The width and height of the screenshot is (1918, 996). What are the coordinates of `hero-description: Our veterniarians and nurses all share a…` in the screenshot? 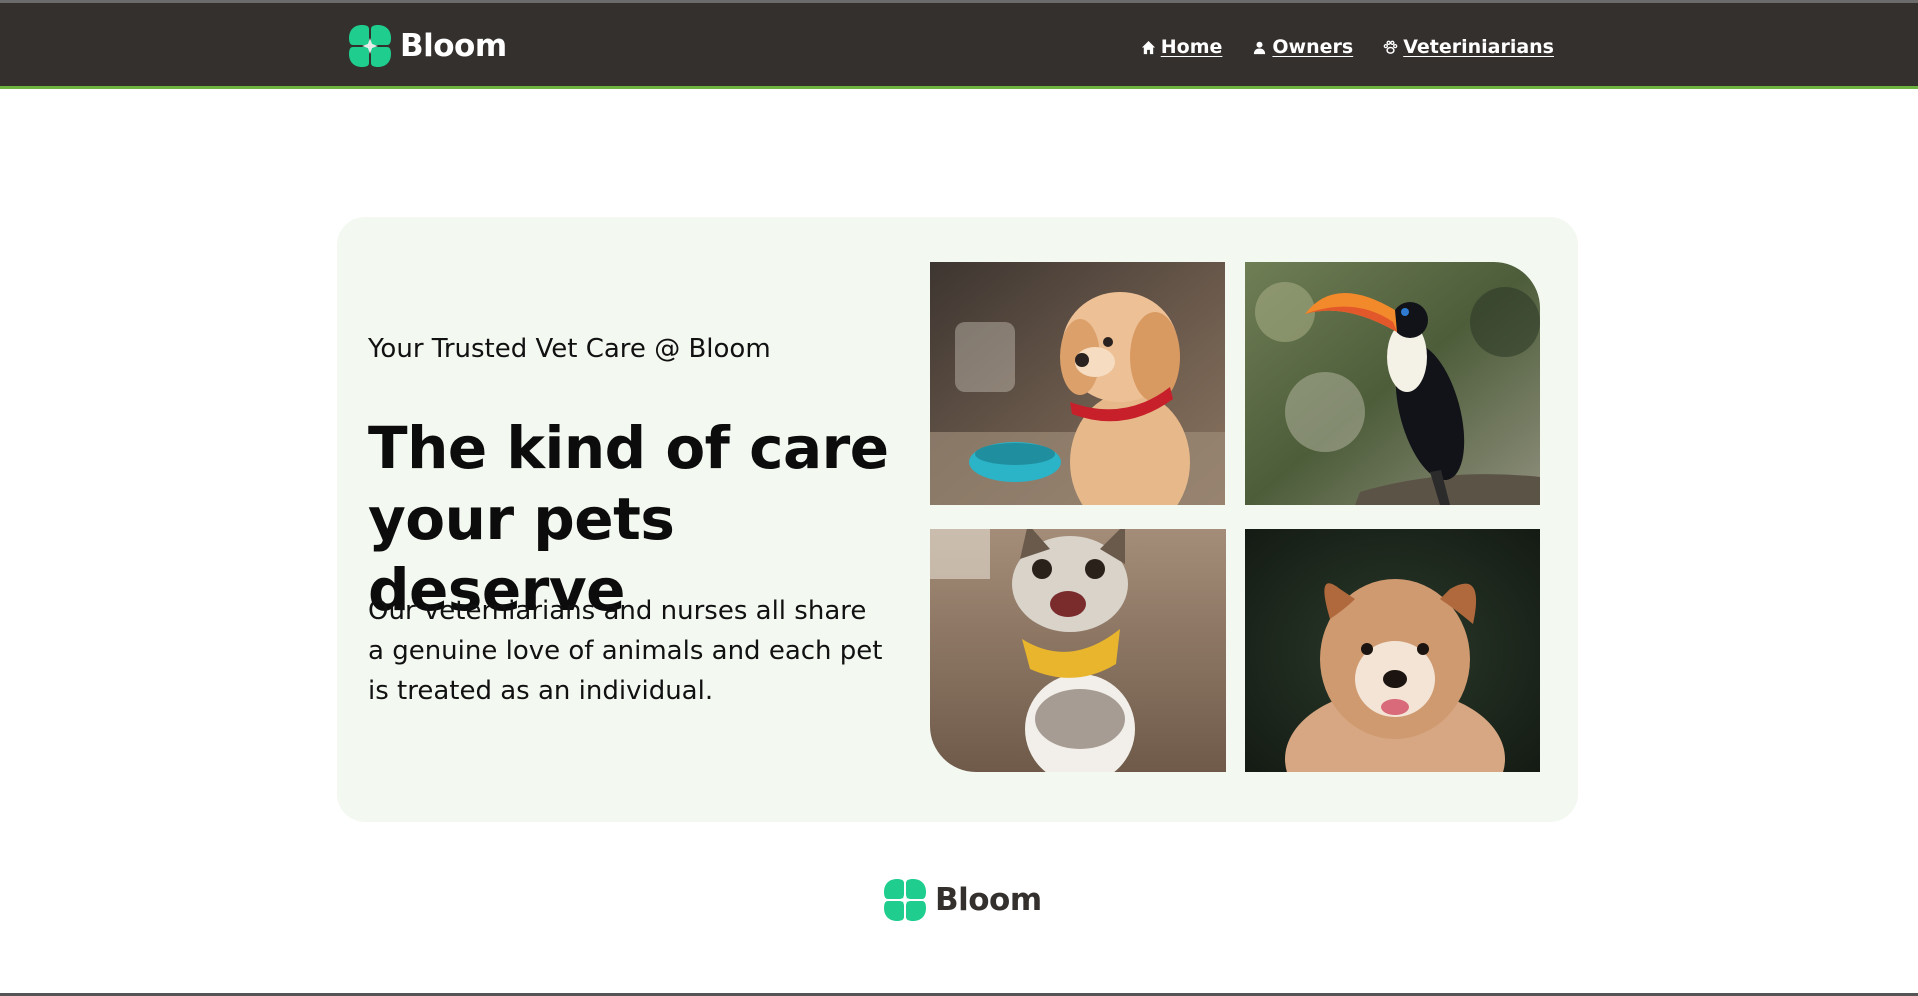 It's located at (625, 651).